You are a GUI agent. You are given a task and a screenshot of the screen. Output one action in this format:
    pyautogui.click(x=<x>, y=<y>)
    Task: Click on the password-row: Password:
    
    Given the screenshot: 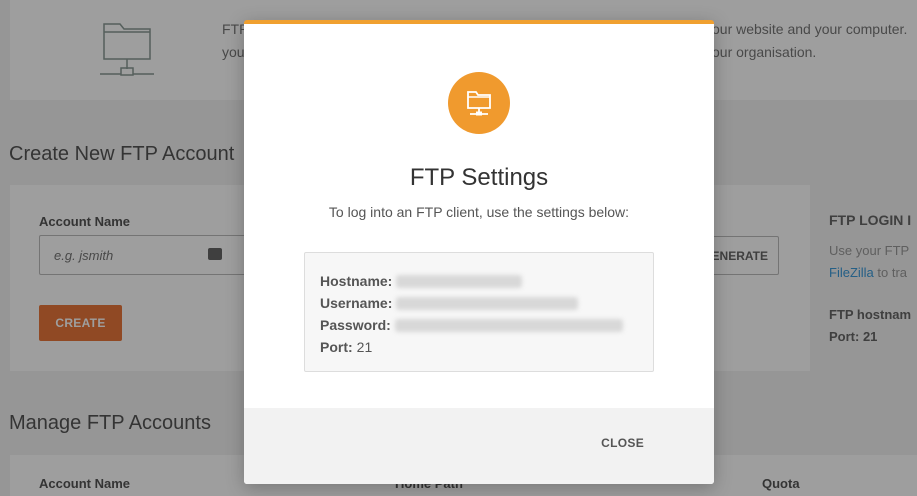 What is the action you would take?
    pyautogui.click(x=479, y=325)
    